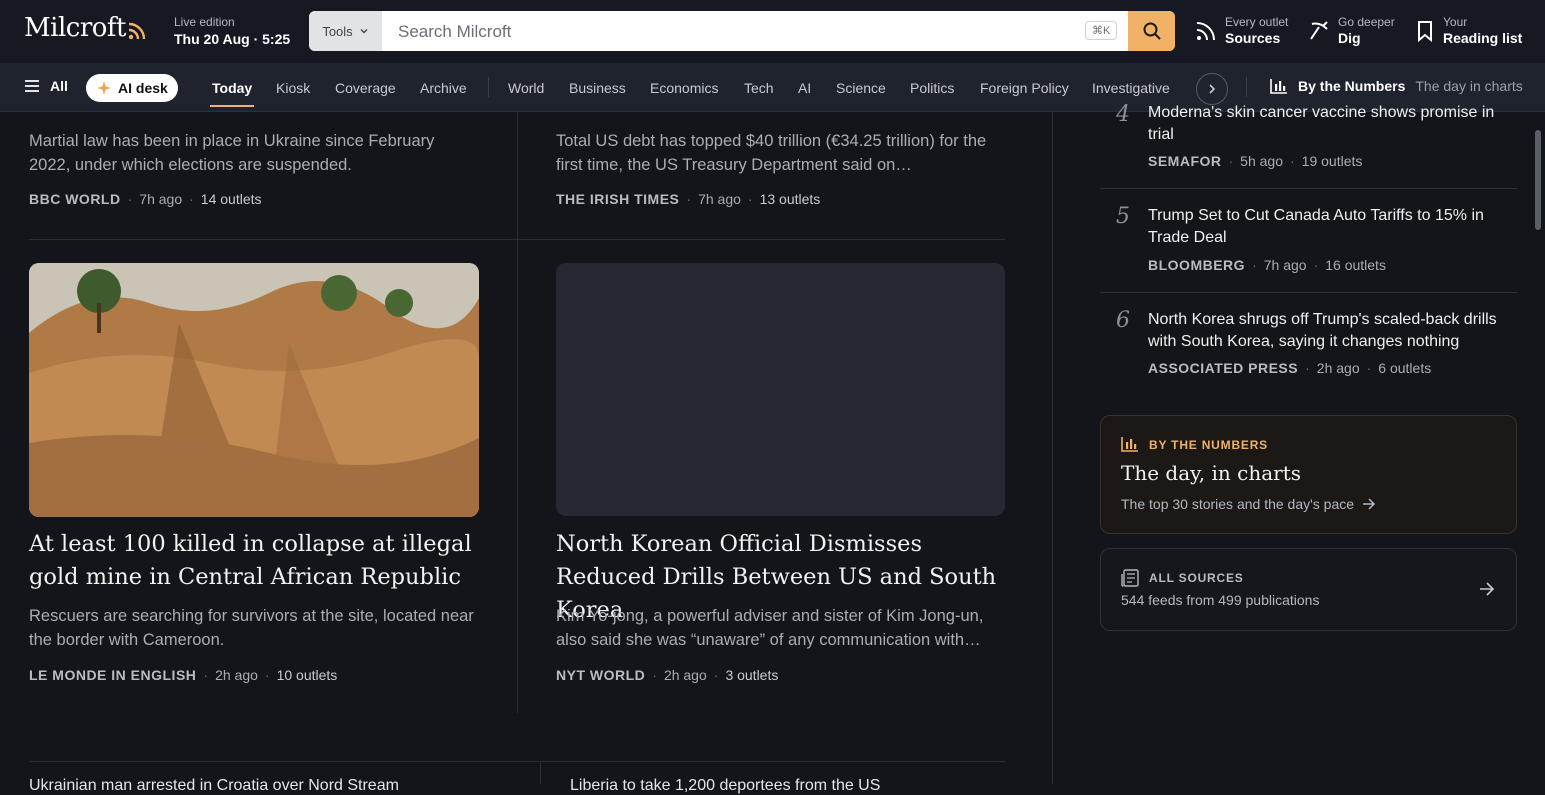 Image resolution: width=1545 pixels, height=795 pixels. I want to click on scrollbar-thumb, so click(1538, 180).